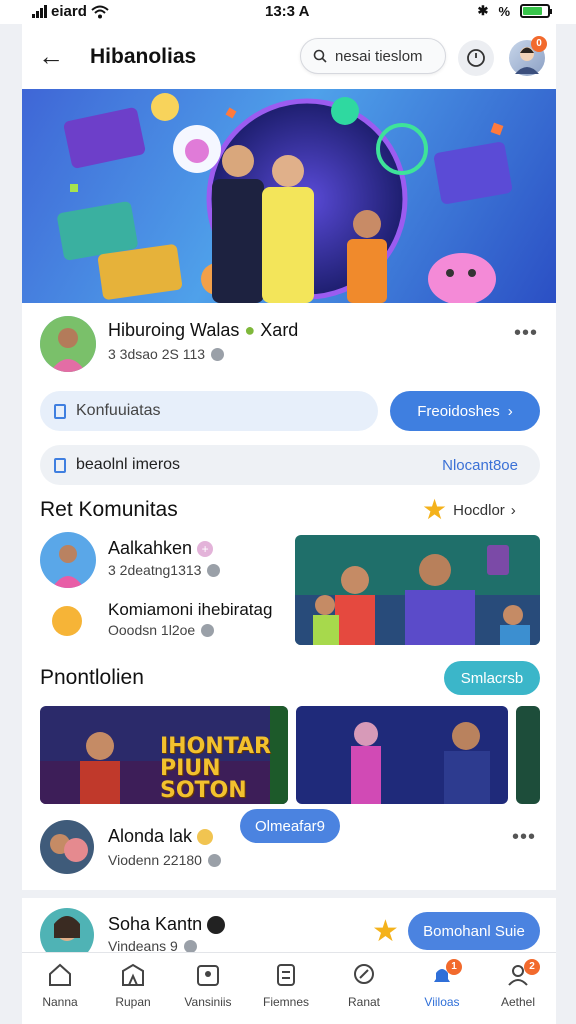 The height and width of the screenshot is (1024, 576). I want to click on tab-notifications: 1 Viiloas, so click(442, 984).